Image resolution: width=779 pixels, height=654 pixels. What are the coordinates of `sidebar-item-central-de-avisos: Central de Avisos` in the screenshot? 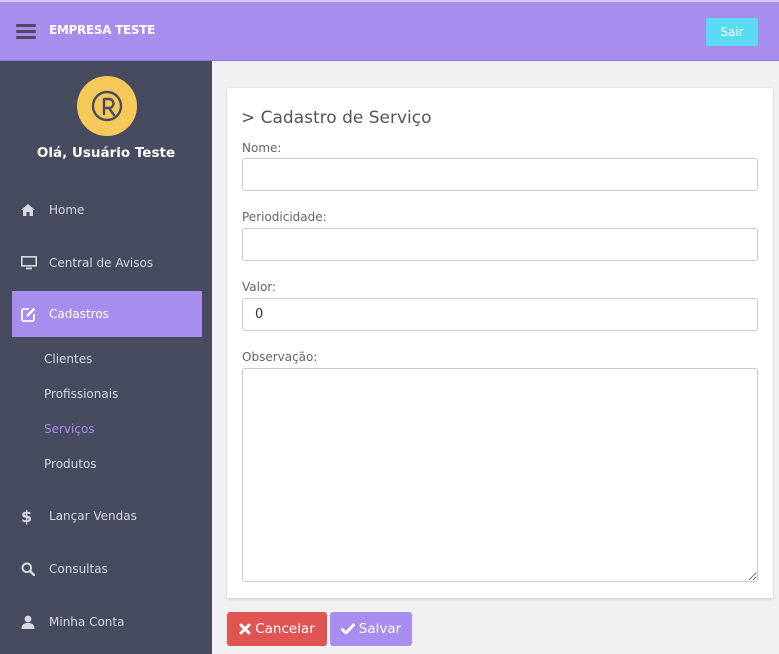 It's located at (107, 263).